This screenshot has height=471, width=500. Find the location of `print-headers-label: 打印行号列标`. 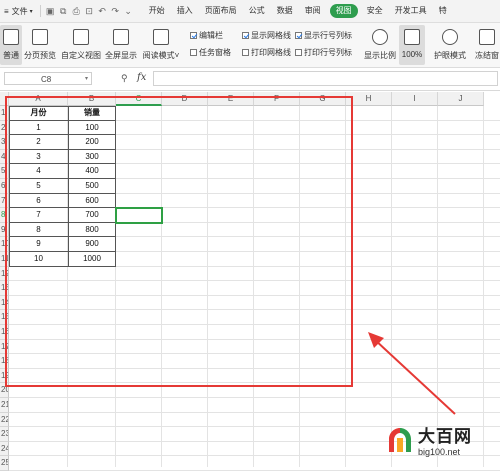

print-headers-label: 打印行号列标 is located at coordinates (328, 52).